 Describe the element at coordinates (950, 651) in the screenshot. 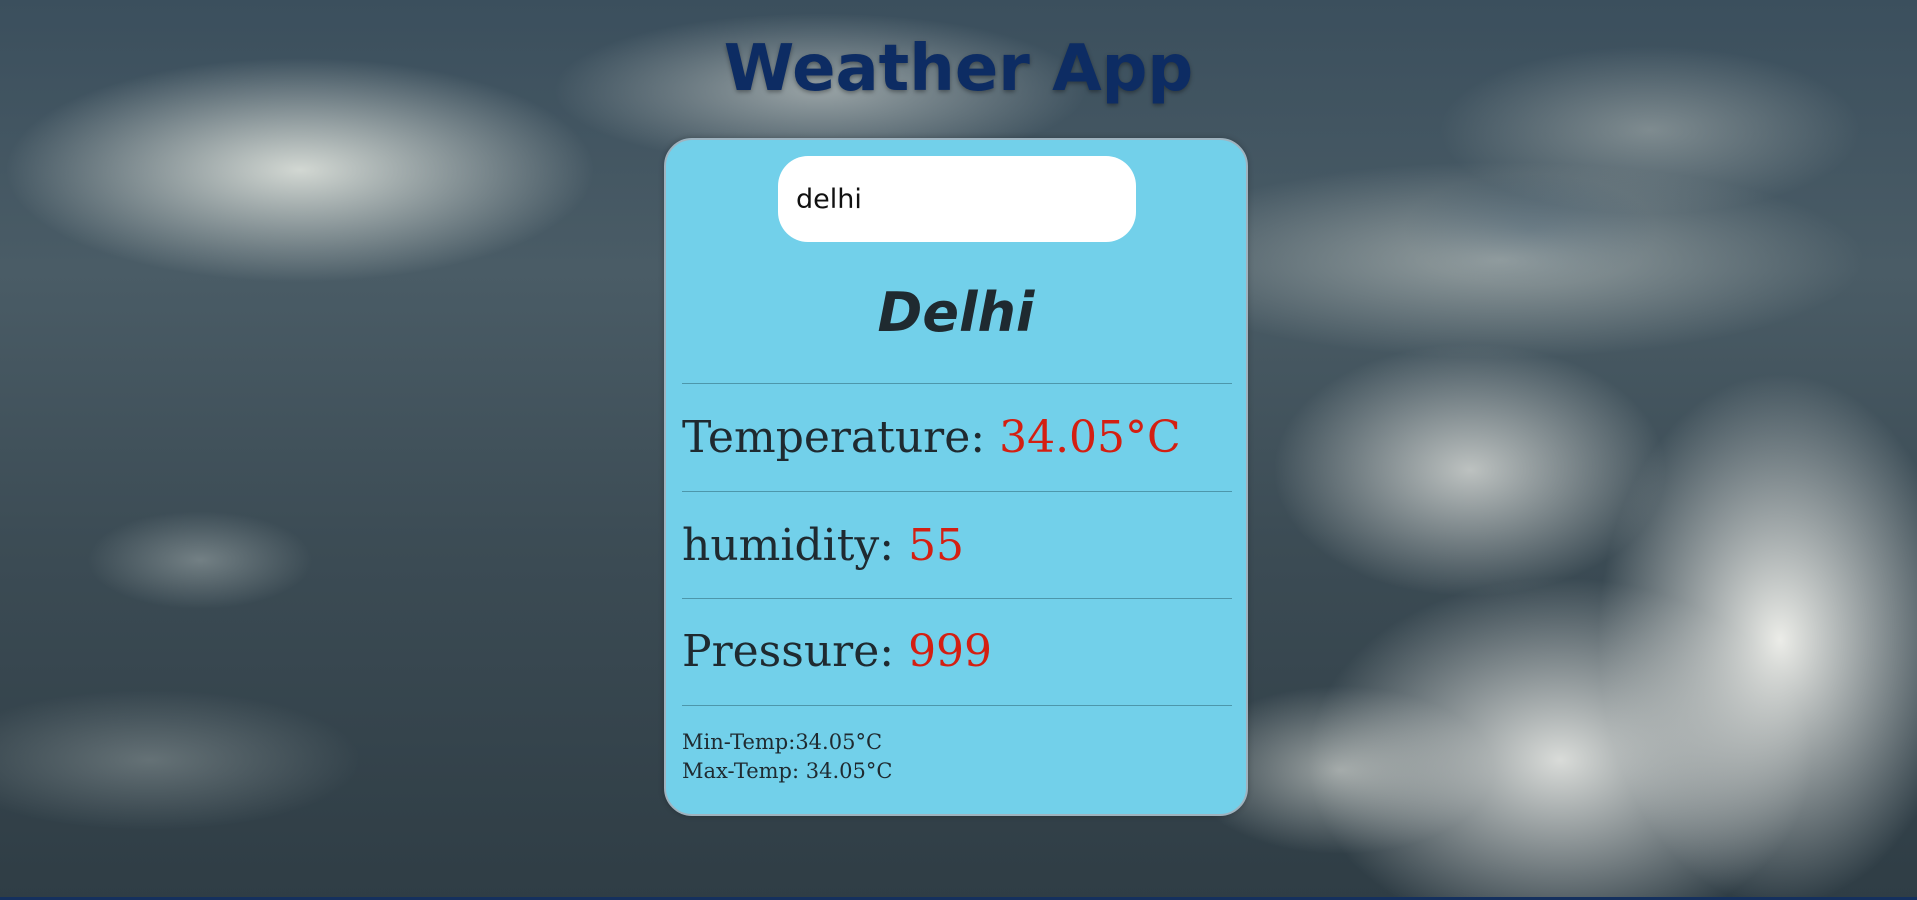

I see `pressure-value: 999` at that location.